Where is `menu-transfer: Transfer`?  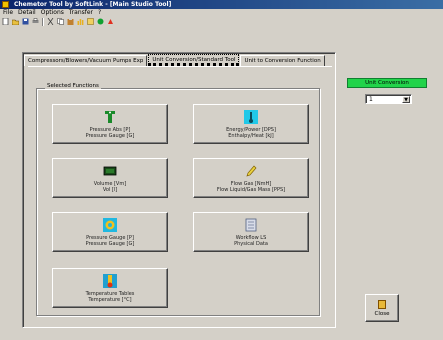
menu-transfer: Transfer is located at coordinates (81, 13).